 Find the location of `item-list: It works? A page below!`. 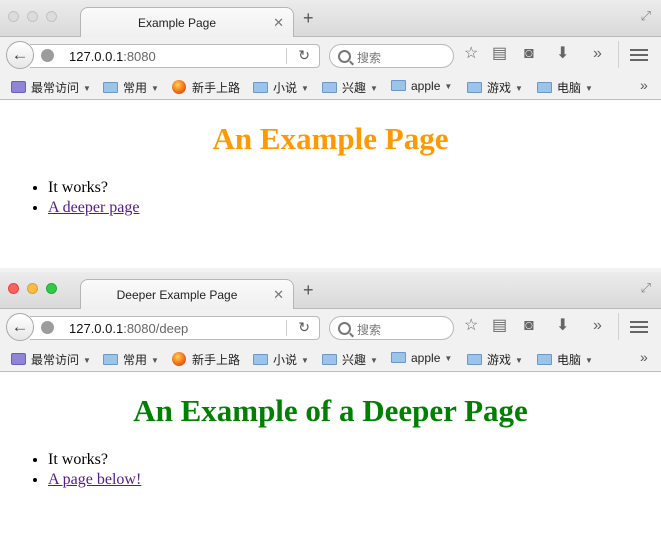

item-list: It works? A page below! is located at coordinates (70, 470).